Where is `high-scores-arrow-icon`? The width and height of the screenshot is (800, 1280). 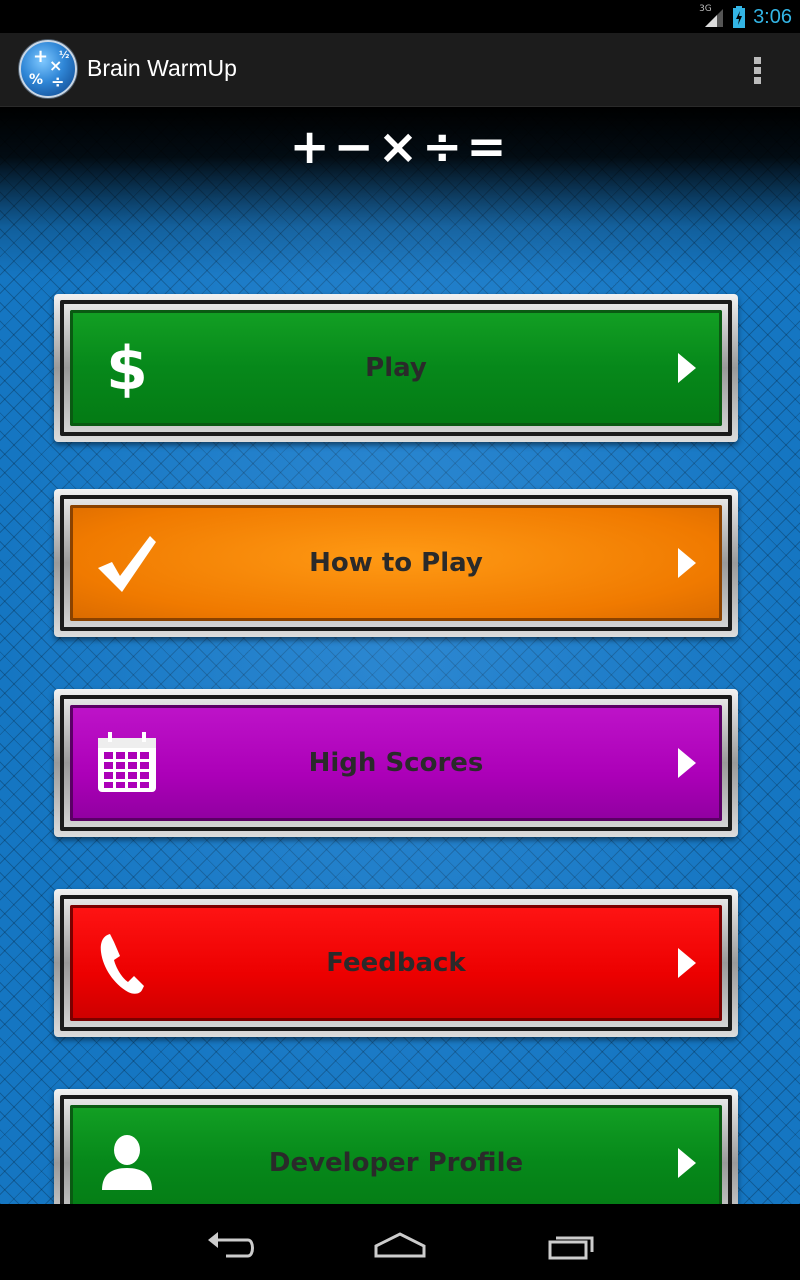 high-scores-arrow-icon is located at coordinates (687, 763).